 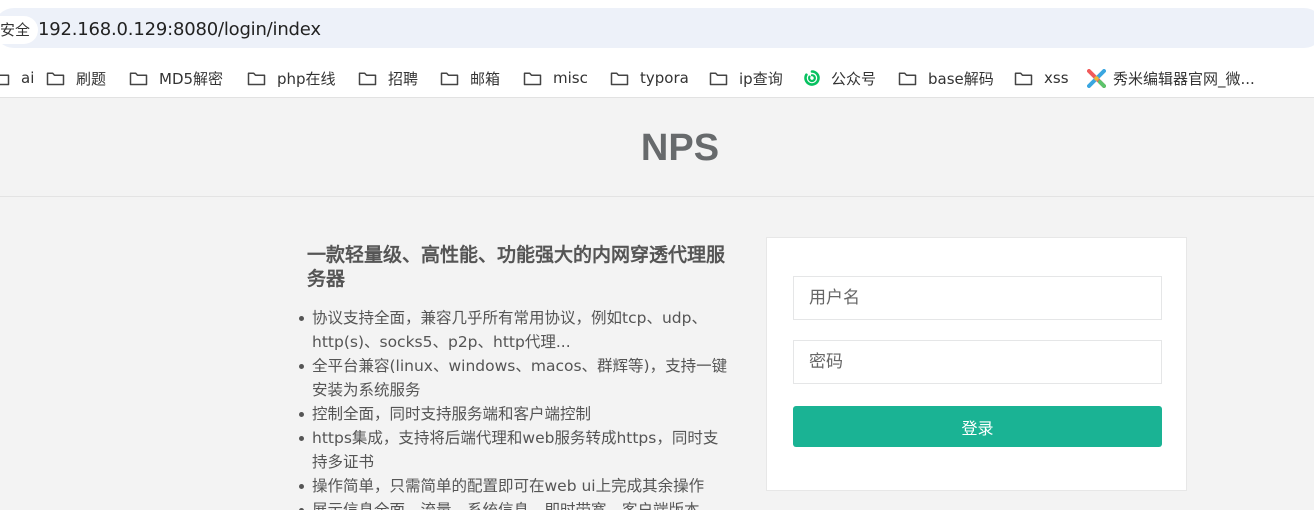 What do you see at coordinates (485, 78) in the screenshot?
I see `bookmark-label: 邮箱` at bounding box center [485, 78].